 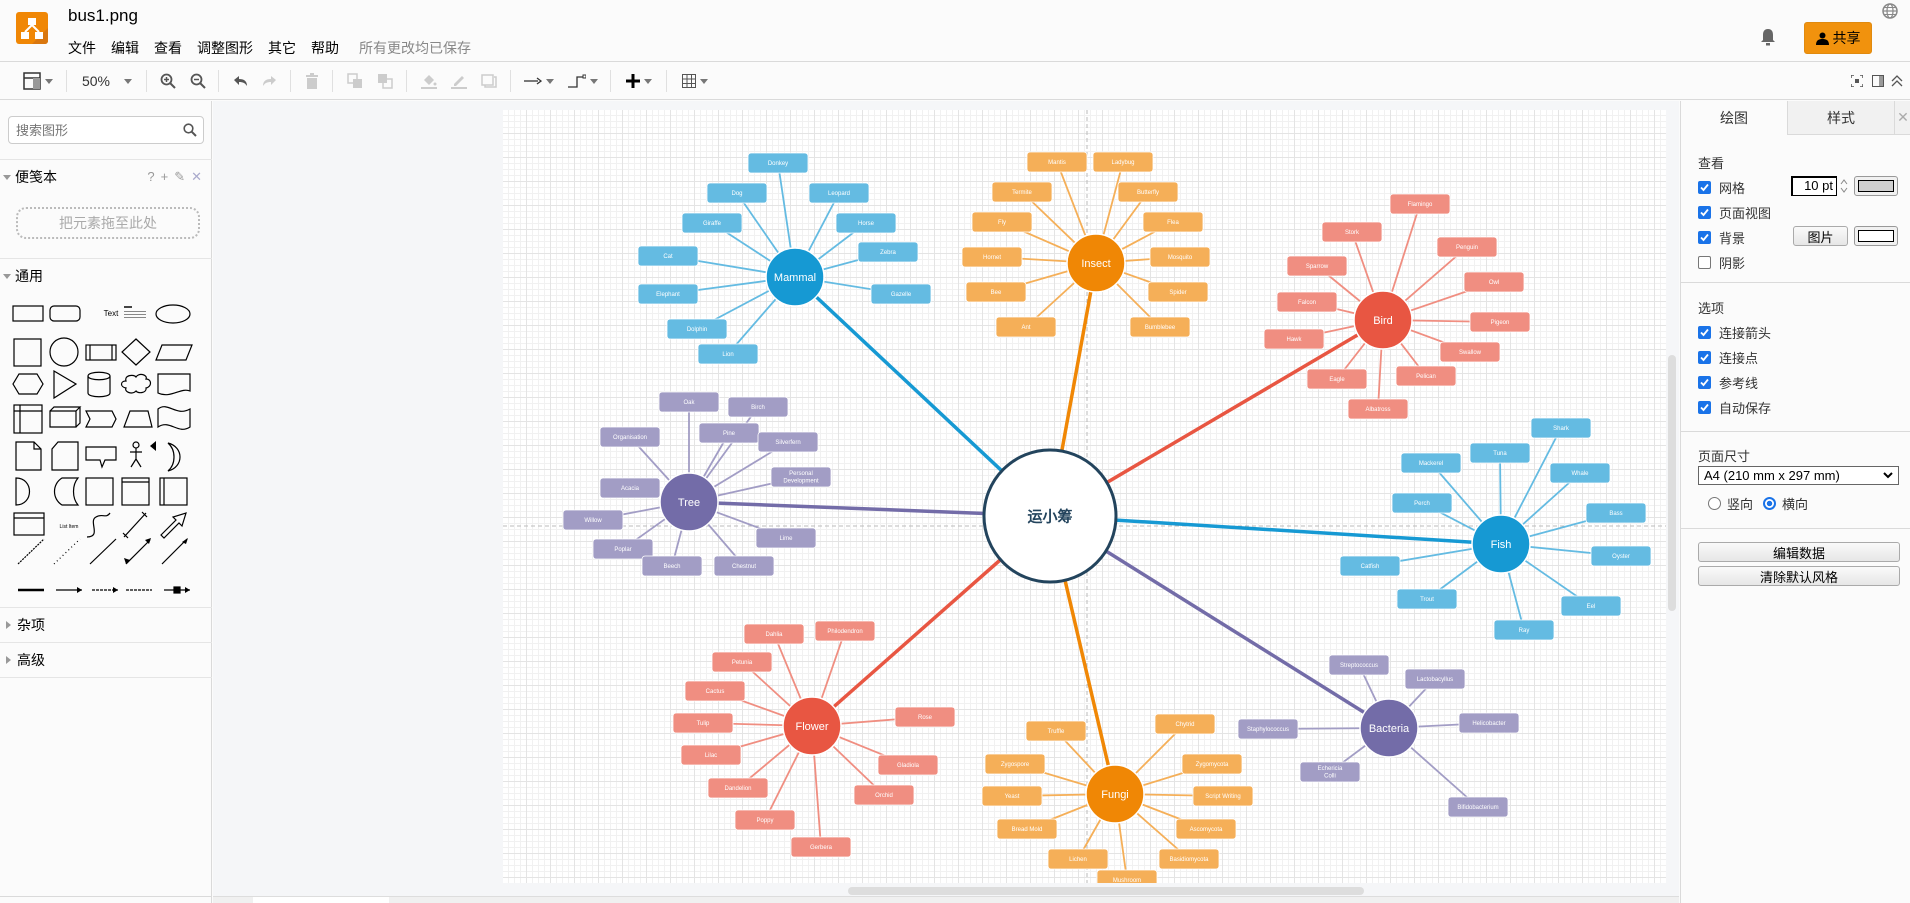 I want to click on shape-cylinder, so click(x=99, y=384).